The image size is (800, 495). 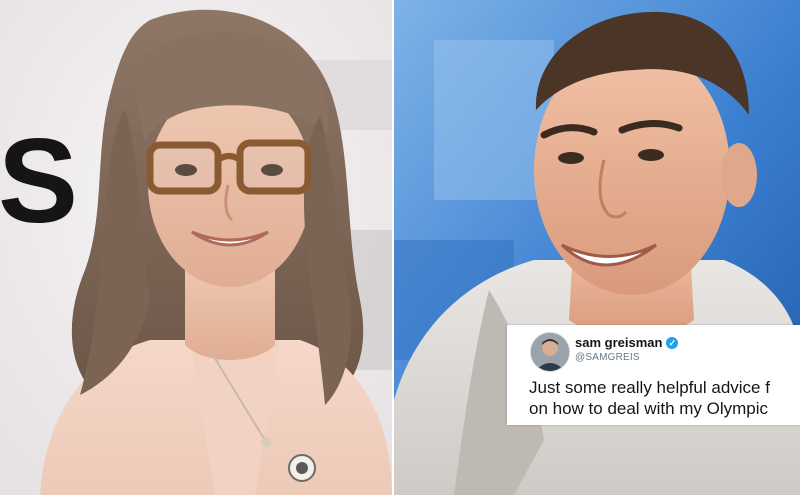 What do you see at coordinates (649, 408) in the screenshot?
I see `tweet-text-line-2: on how to deal with my Olympic` at bounding box center [649, 408].